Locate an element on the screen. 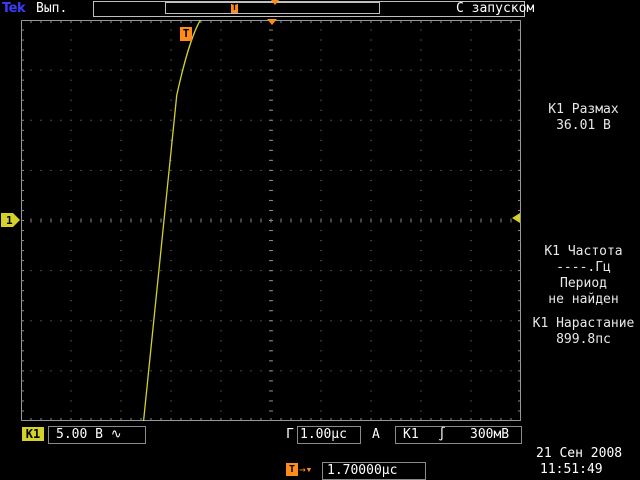 This screenshot has height=480, width=640. trigger-mode-label: А is located at coordinates (376, 434).